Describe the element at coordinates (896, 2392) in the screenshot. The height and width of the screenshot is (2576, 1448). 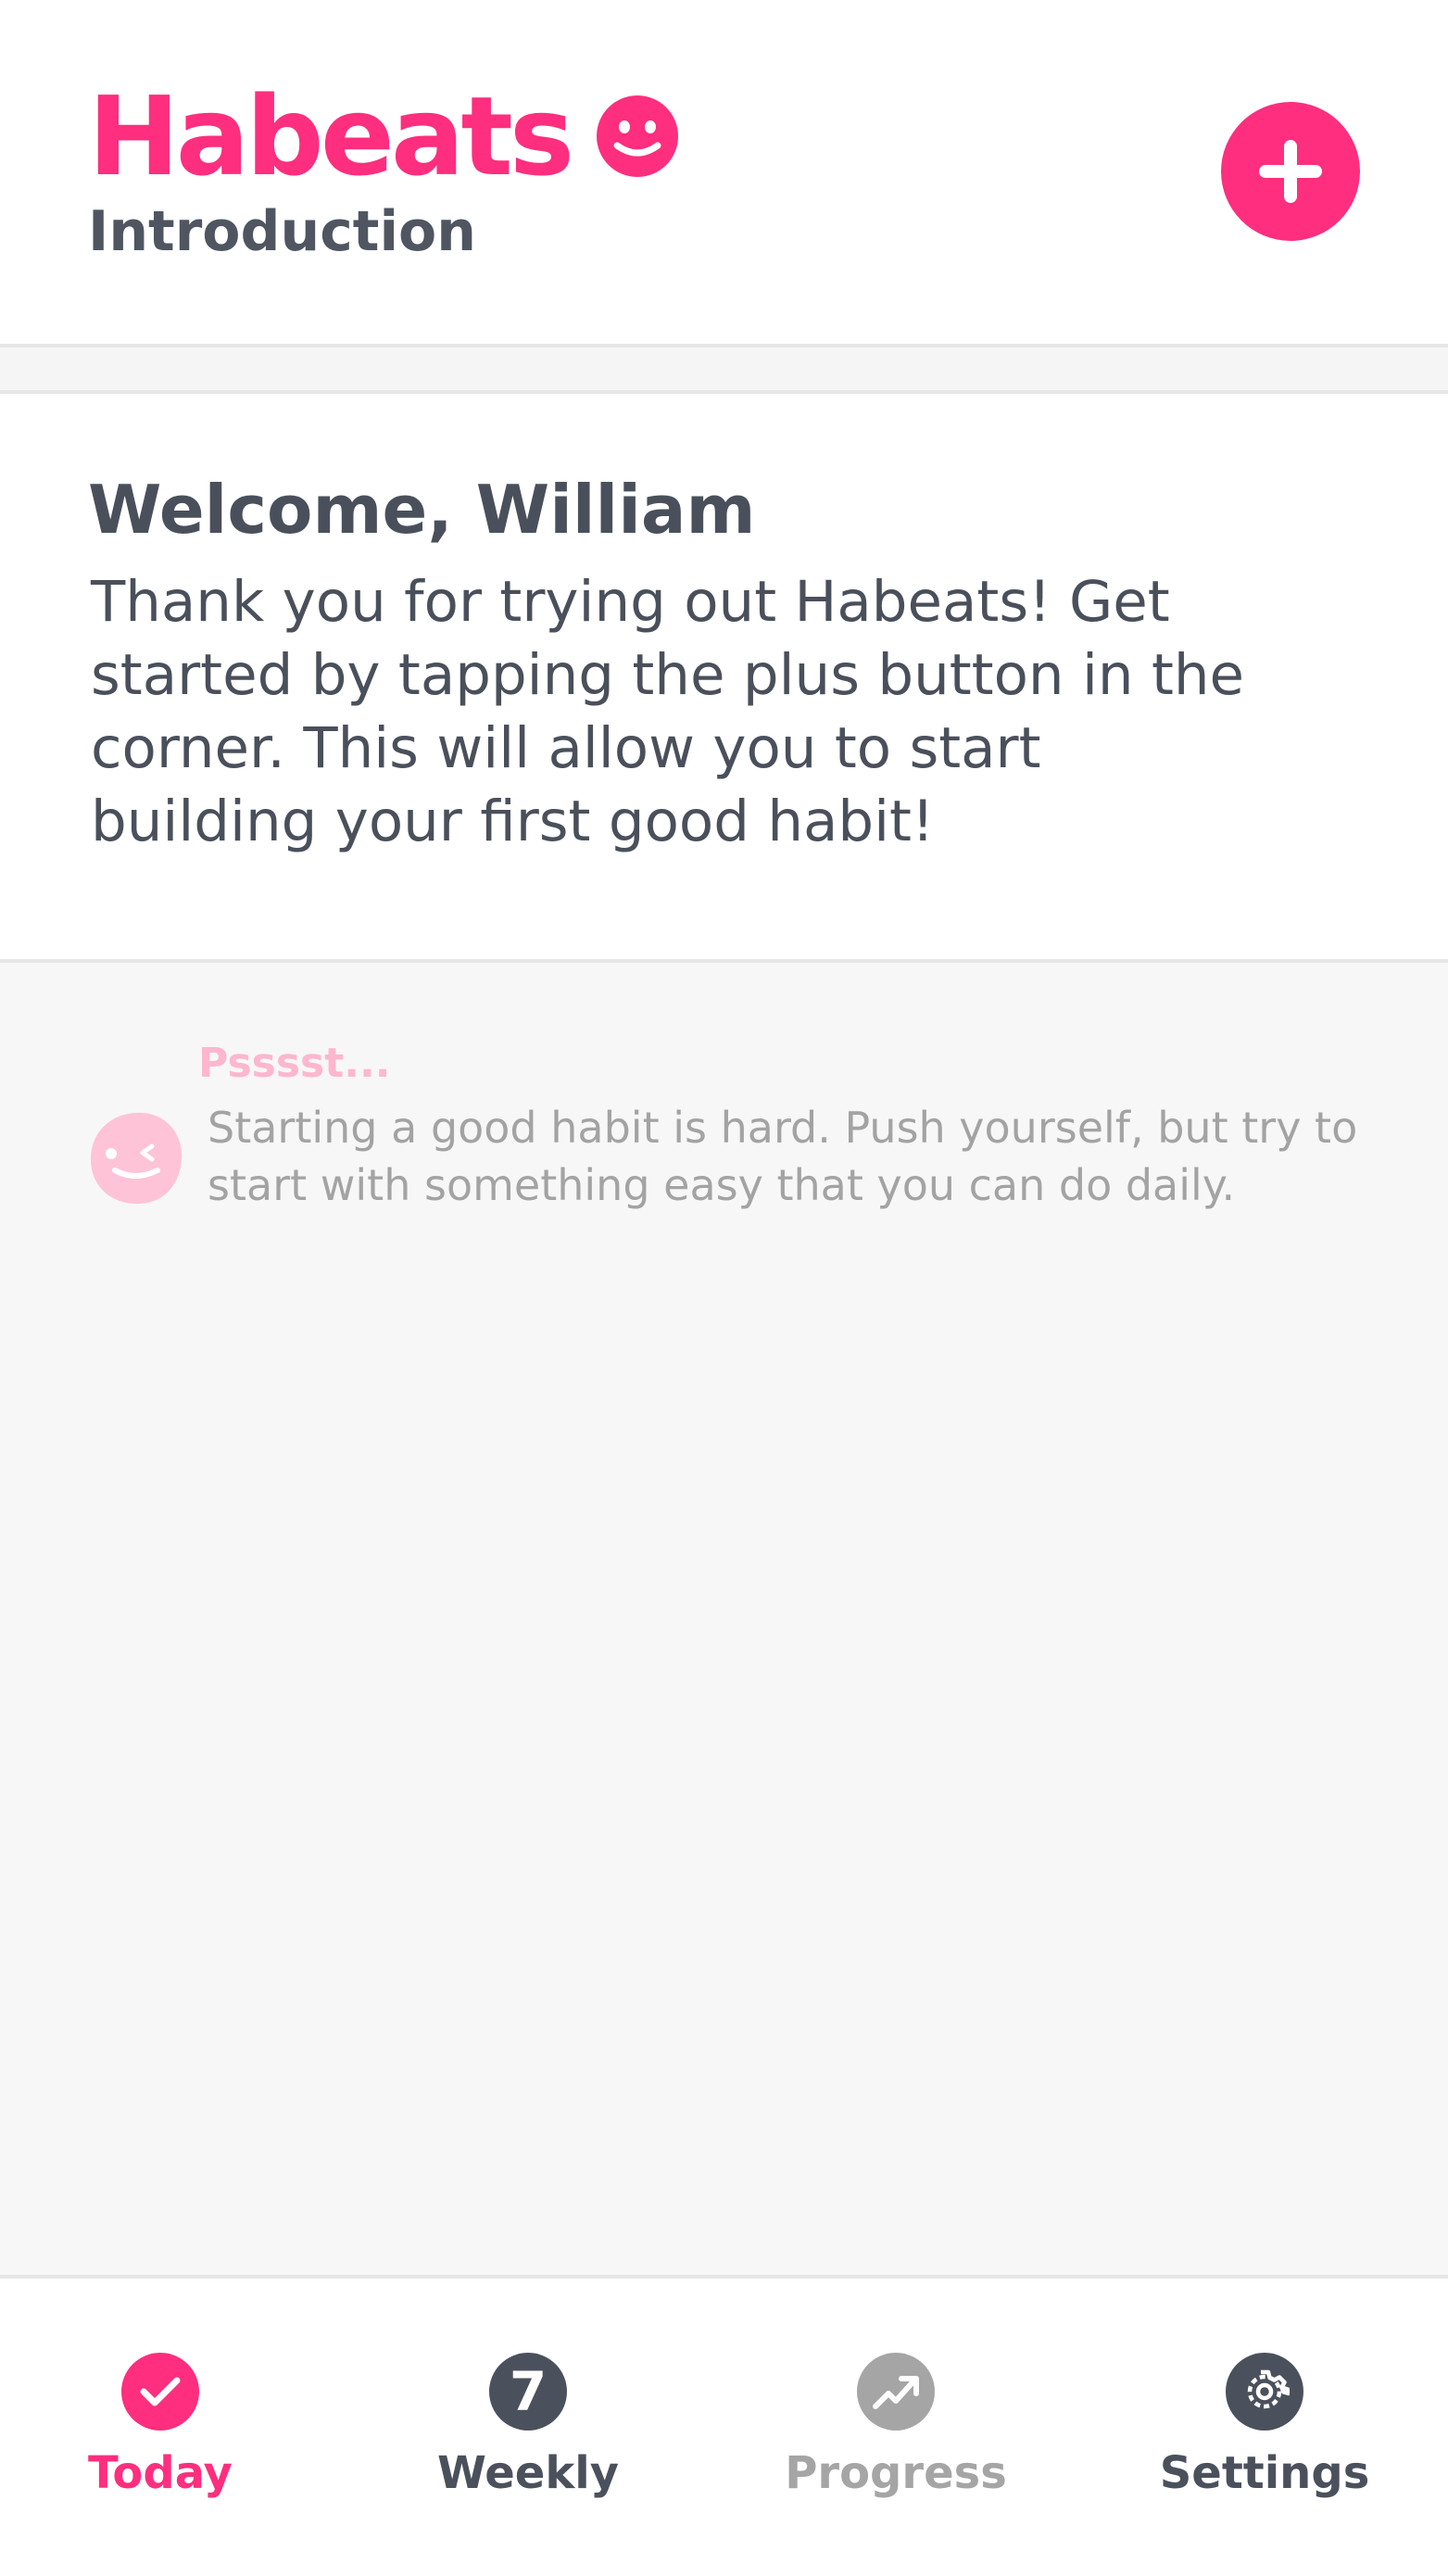
I see `trend-up-icon` at that location.